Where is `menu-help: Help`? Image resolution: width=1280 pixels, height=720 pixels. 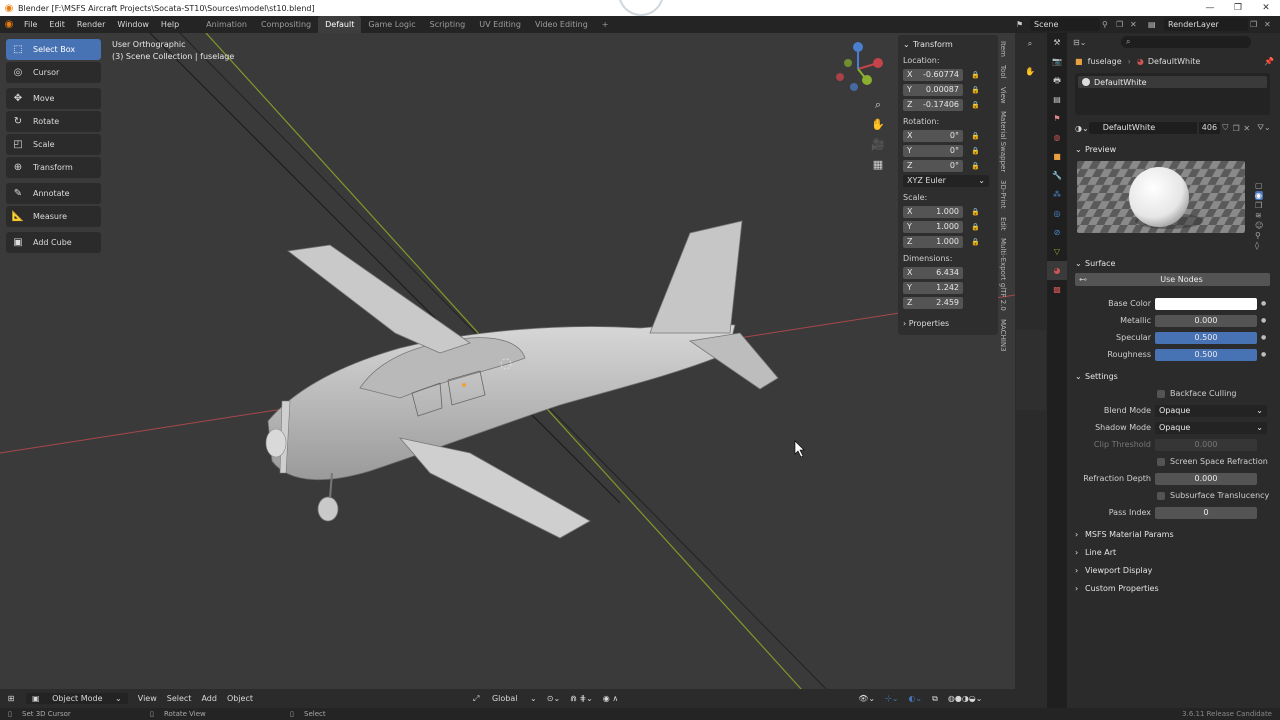 menu-help: Help is located at coordinates (170, 24).